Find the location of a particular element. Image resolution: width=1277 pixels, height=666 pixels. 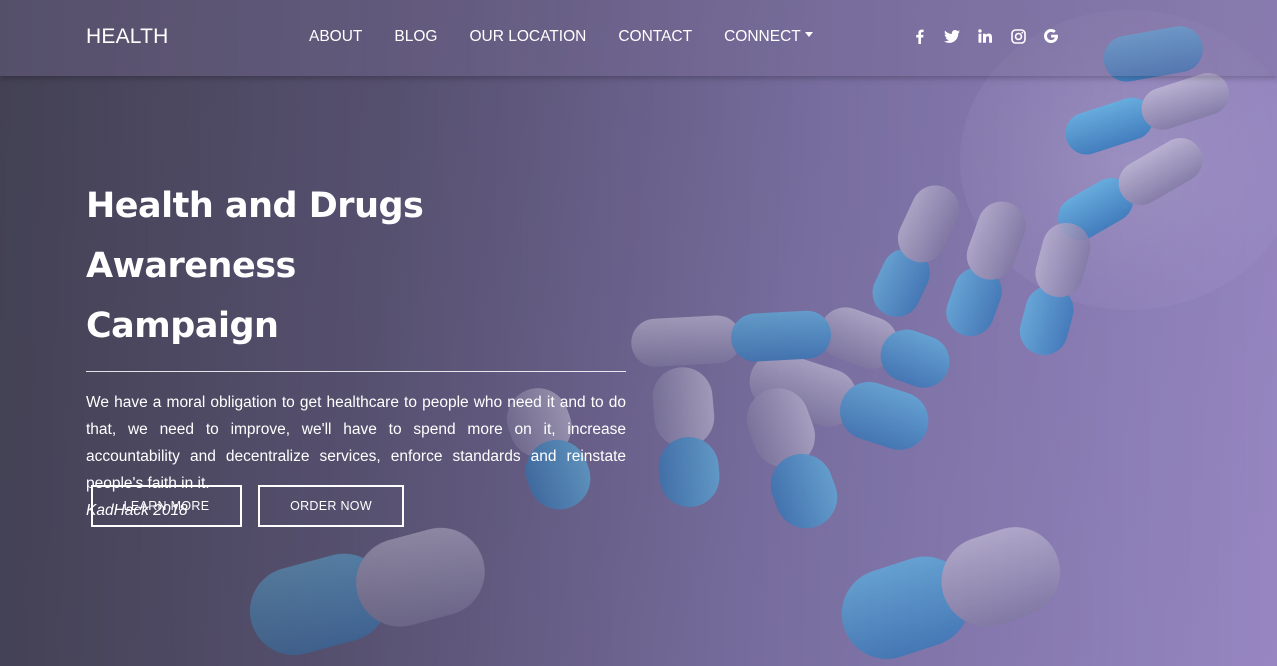

twitter-icon is located at coordinates (952, 36).